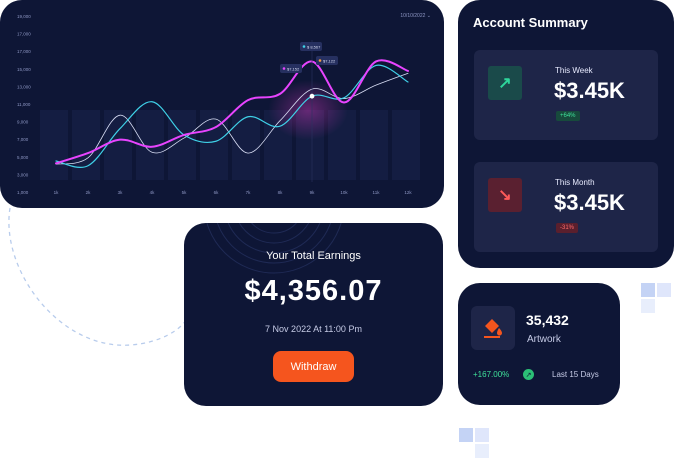  I want to click on x-tick-label: 2k, so click(89, 192).